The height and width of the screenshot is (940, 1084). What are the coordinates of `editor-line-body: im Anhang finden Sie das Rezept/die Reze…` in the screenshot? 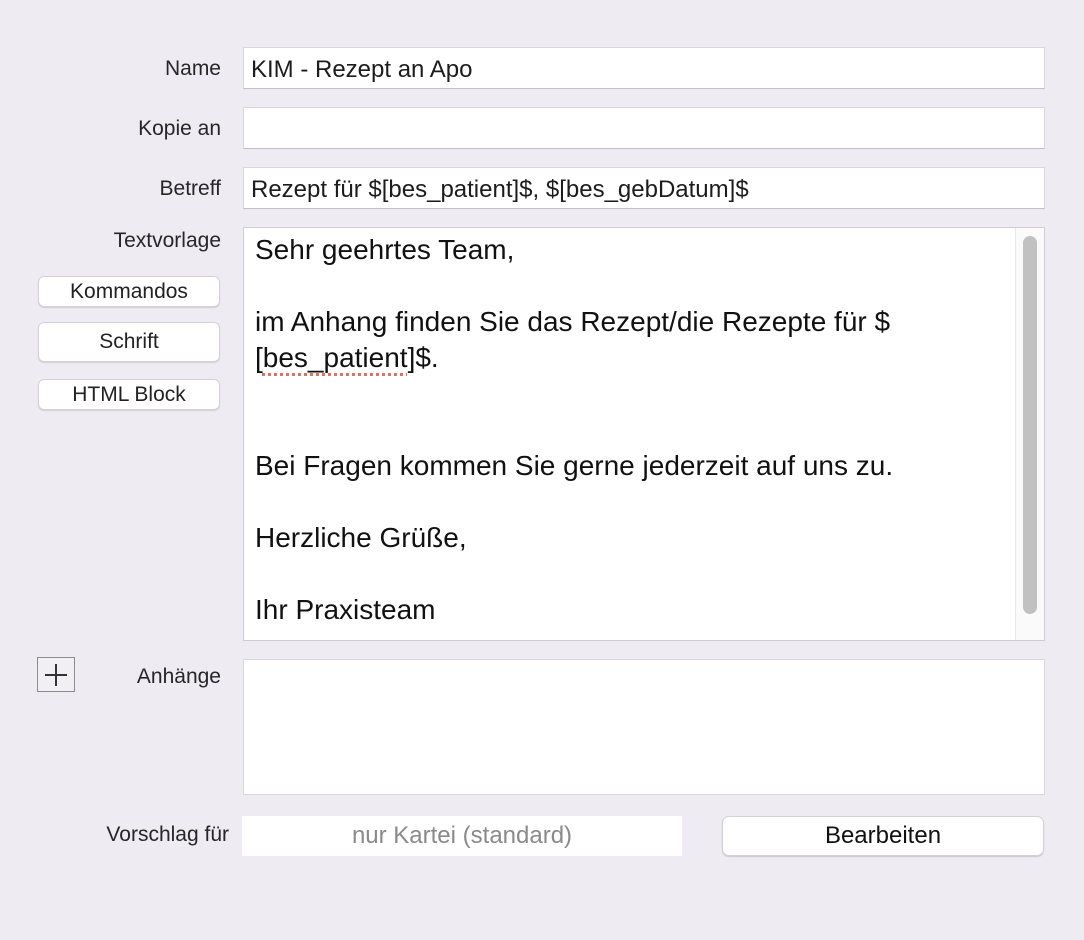 It's located at (573, 321).